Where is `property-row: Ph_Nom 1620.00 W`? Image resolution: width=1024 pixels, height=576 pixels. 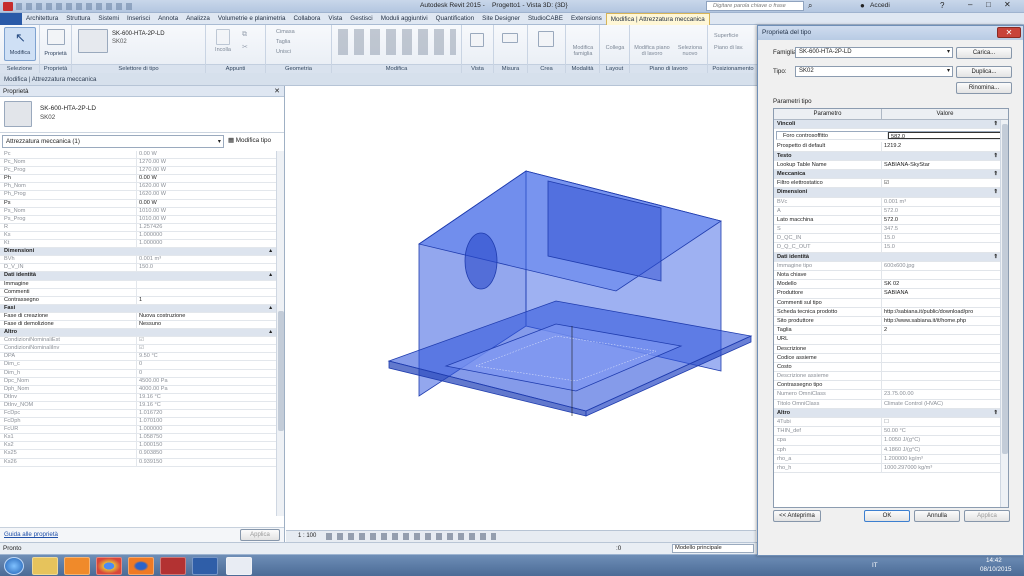 property-row: Ph_Nom 1620.00 W is located at coordinates (138, 187).